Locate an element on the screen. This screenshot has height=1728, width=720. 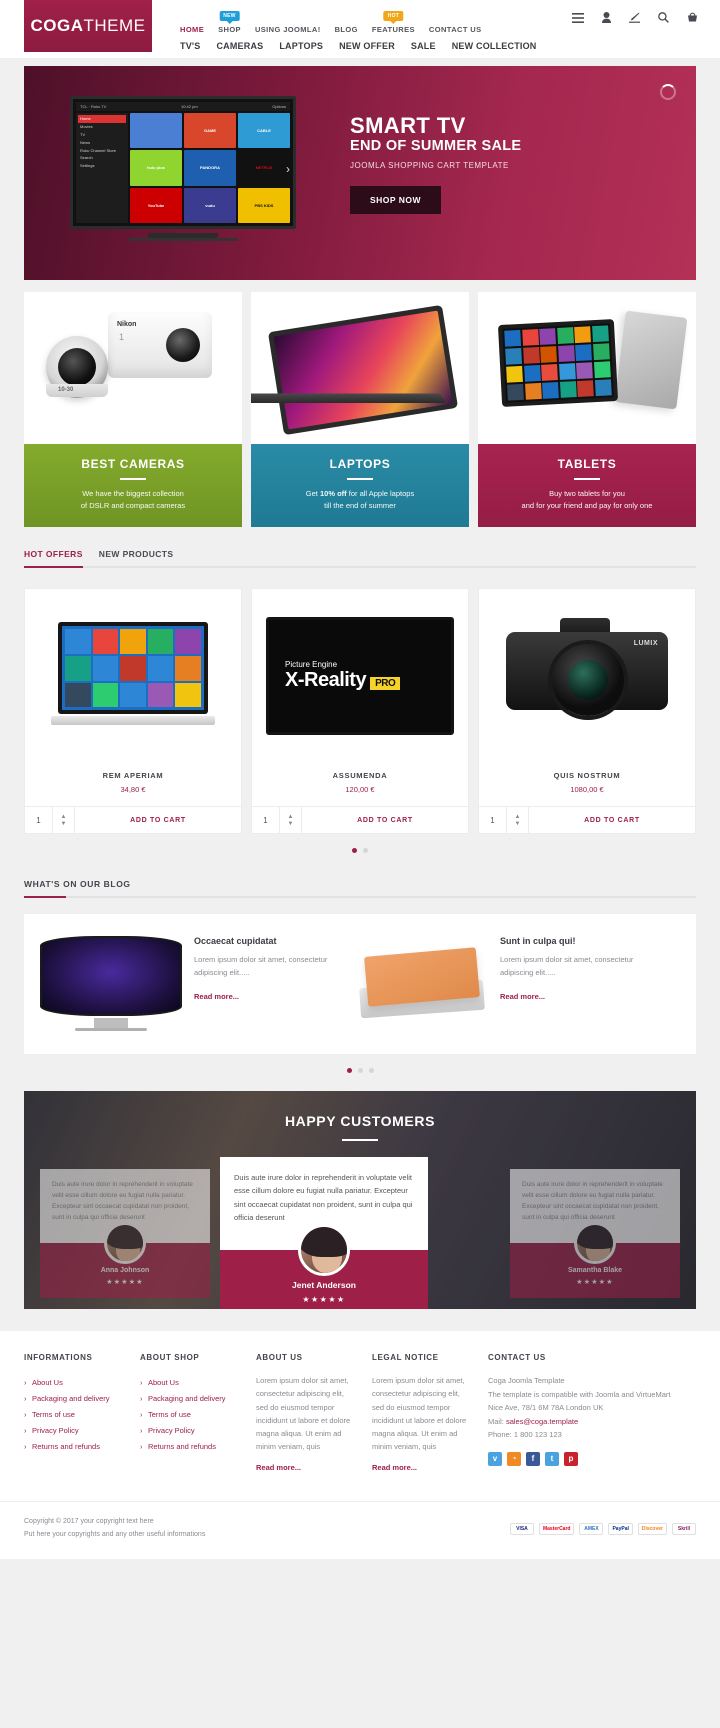
footer-col-title: LEGAL NOTICE is located at coordinates (405, 1358).